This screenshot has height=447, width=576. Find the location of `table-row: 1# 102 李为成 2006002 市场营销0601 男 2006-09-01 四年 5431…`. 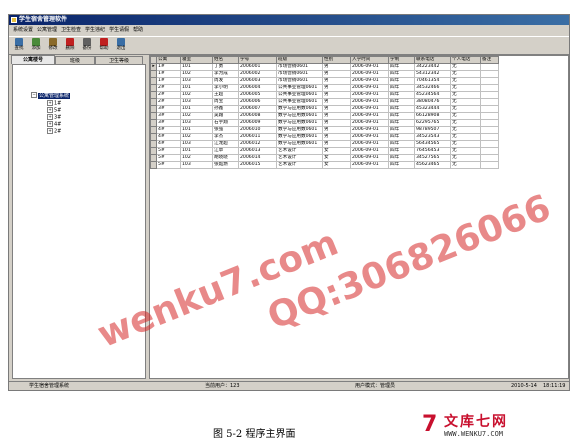

table-row: 1# 102 李为成 2006002 市场营销0601 男 2006-09-01 四年 5431… is located at coordinates (324, 74).